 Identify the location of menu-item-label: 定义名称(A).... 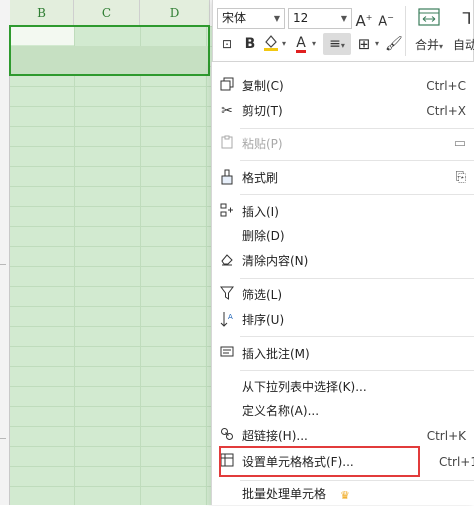
(281, 411).